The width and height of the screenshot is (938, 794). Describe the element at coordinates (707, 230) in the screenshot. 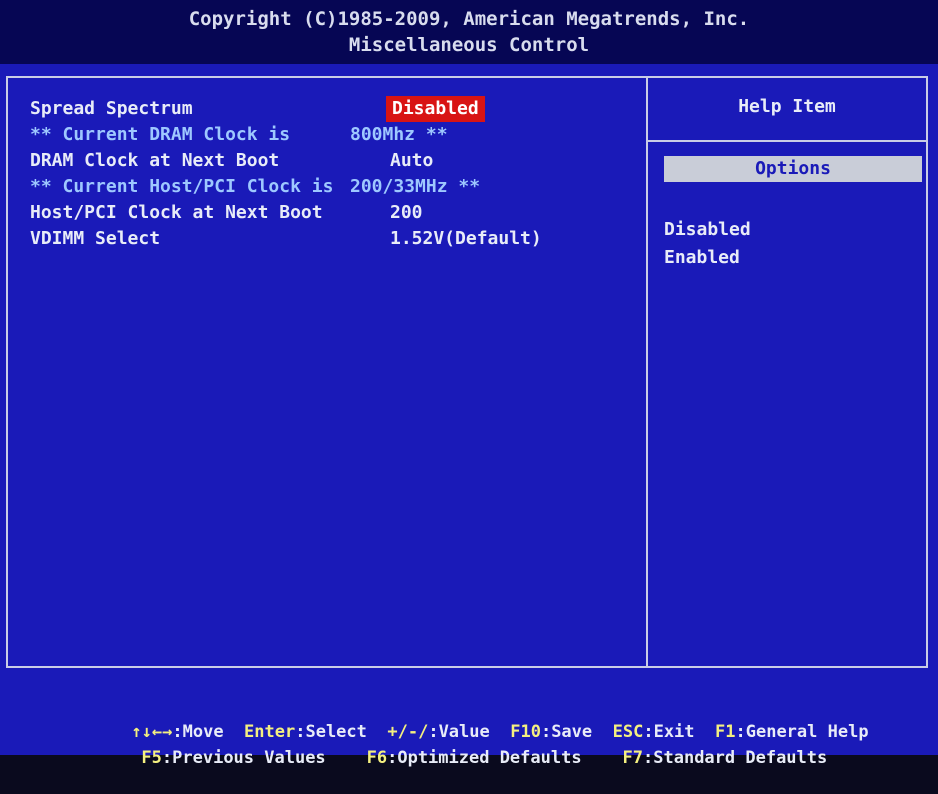

I see `option-item: Disabled` at that location.